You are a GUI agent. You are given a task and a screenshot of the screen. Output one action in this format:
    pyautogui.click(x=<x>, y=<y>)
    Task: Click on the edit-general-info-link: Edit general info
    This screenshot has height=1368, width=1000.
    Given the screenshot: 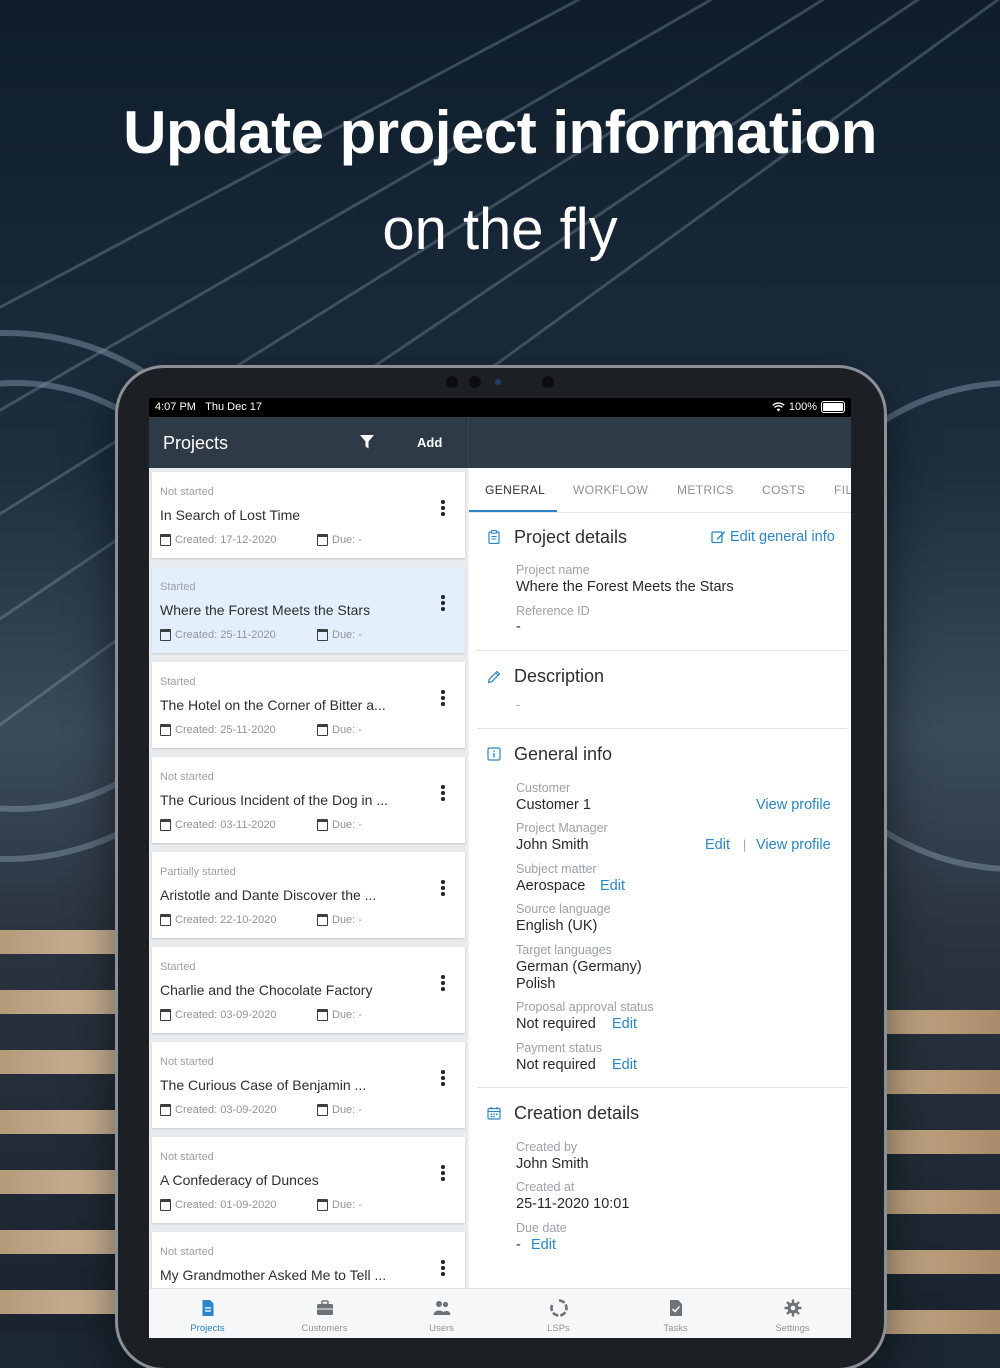 What is the action you would take?
    pyautogui.click(x=773, y=537)
    